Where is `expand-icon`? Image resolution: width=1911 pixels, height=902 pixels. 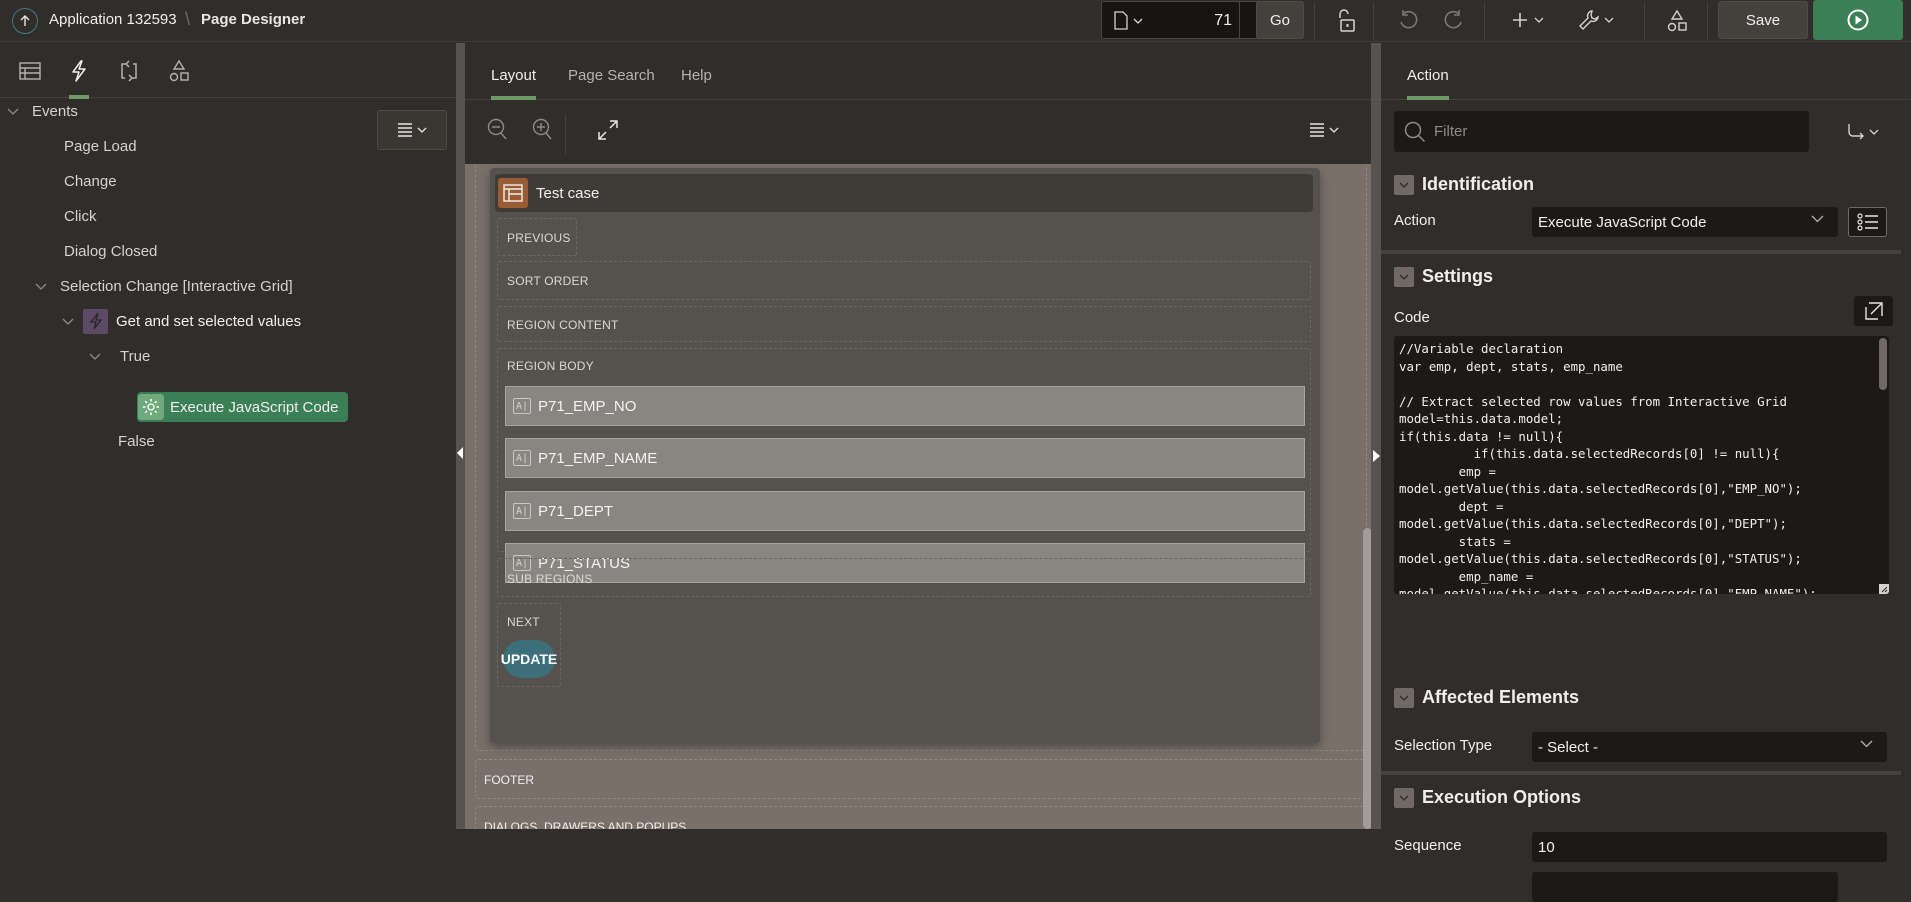
expand-icon is located at coordinates (608, 130).